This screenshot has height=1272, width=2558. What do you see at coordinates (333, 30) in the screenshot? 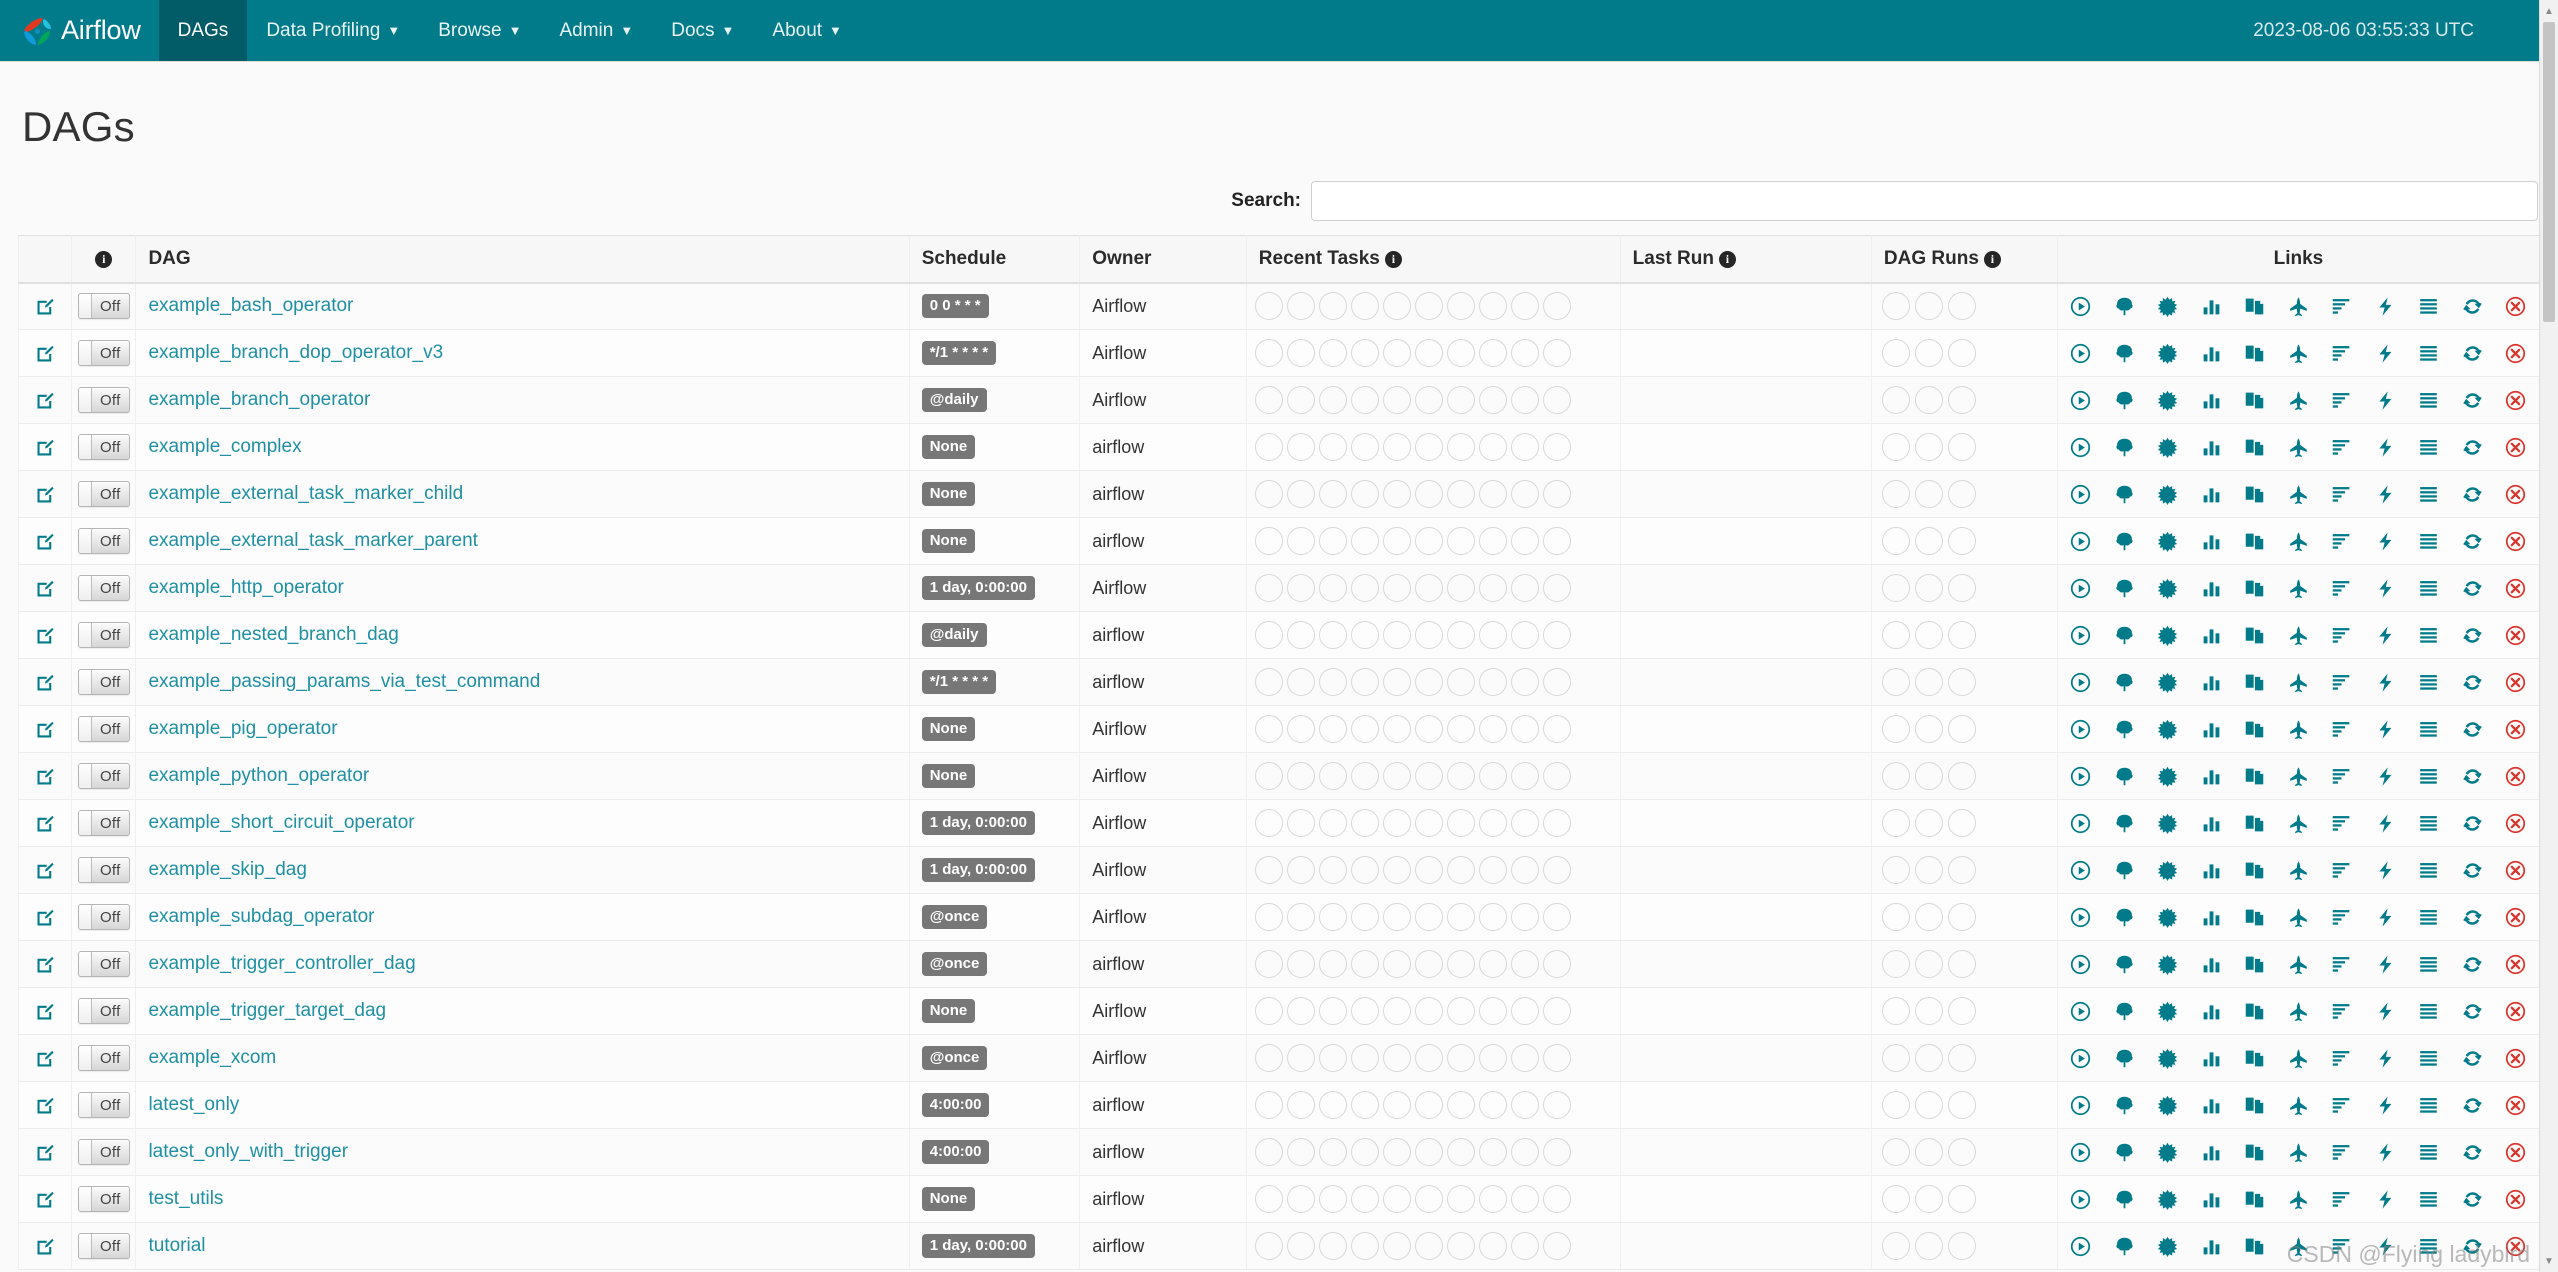
I see `nav-item-data-profiling: Data Profiling ▼` at bounding box center [333, 30].